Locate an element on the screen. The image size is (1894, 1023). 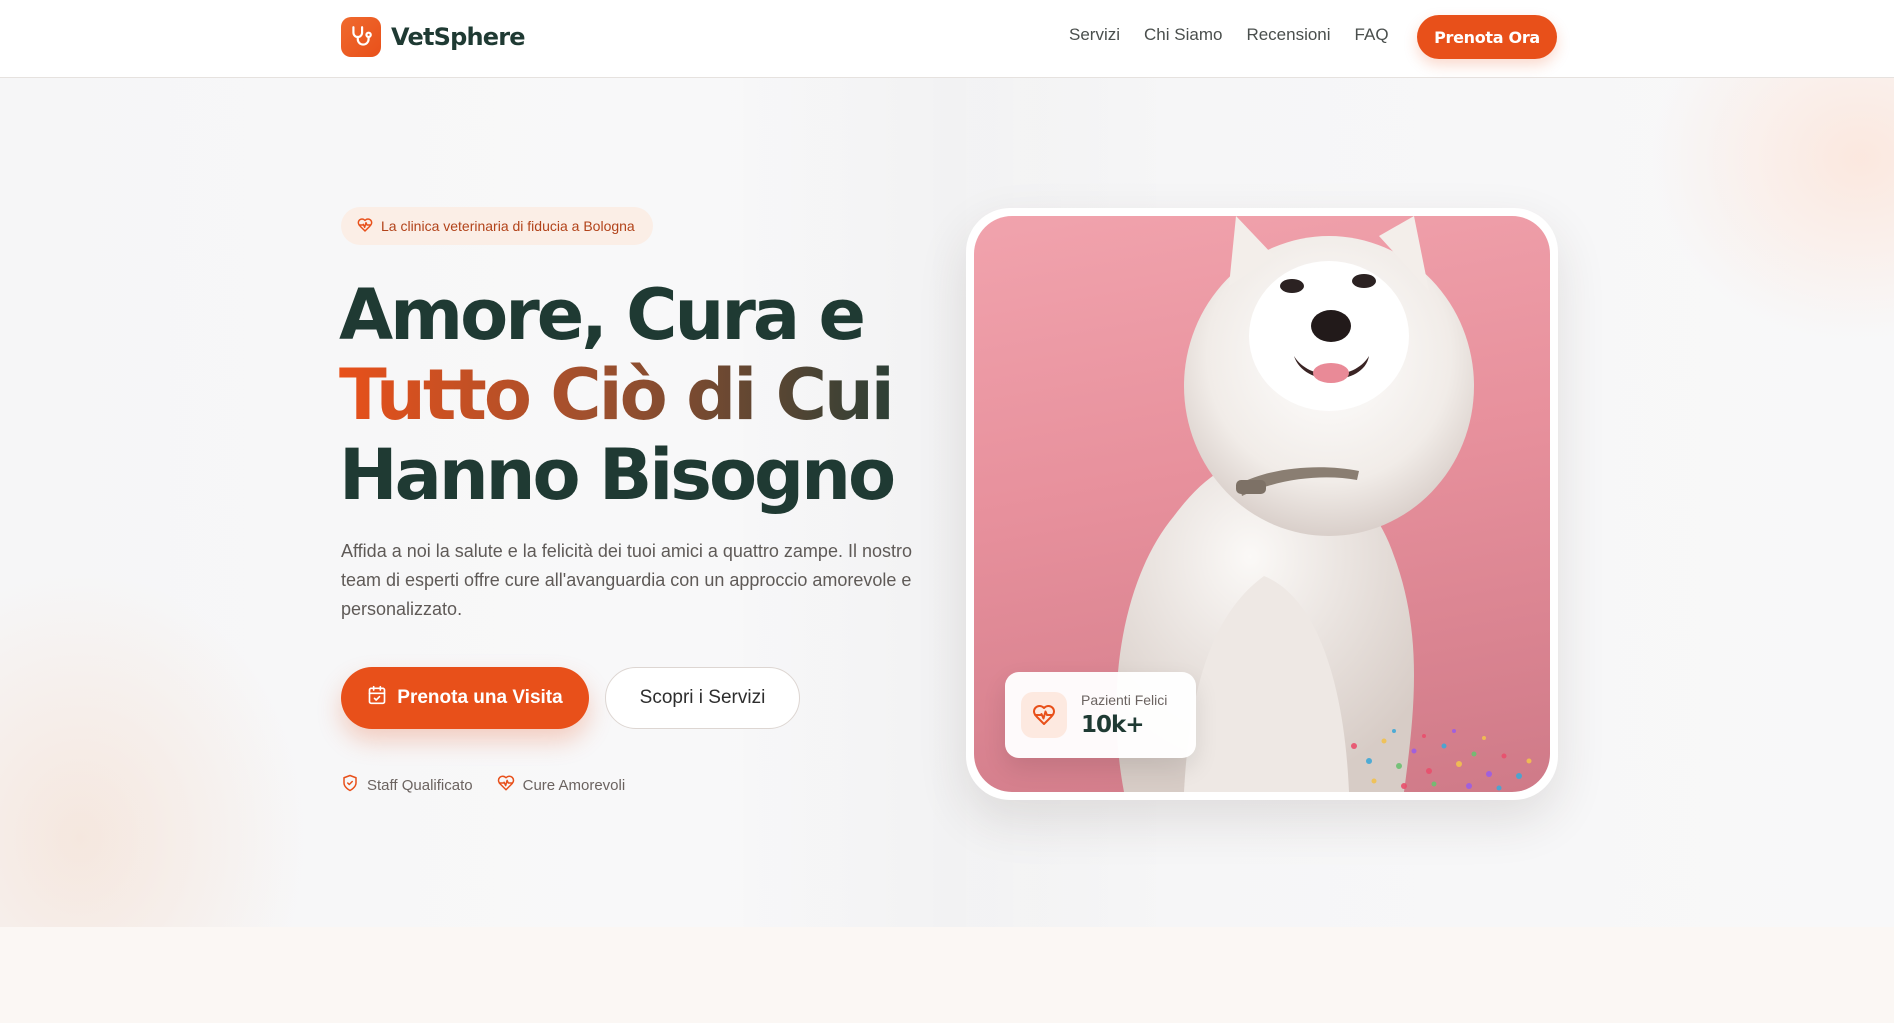
stat-value: 10k+ is located at coordinates (1113, 725).